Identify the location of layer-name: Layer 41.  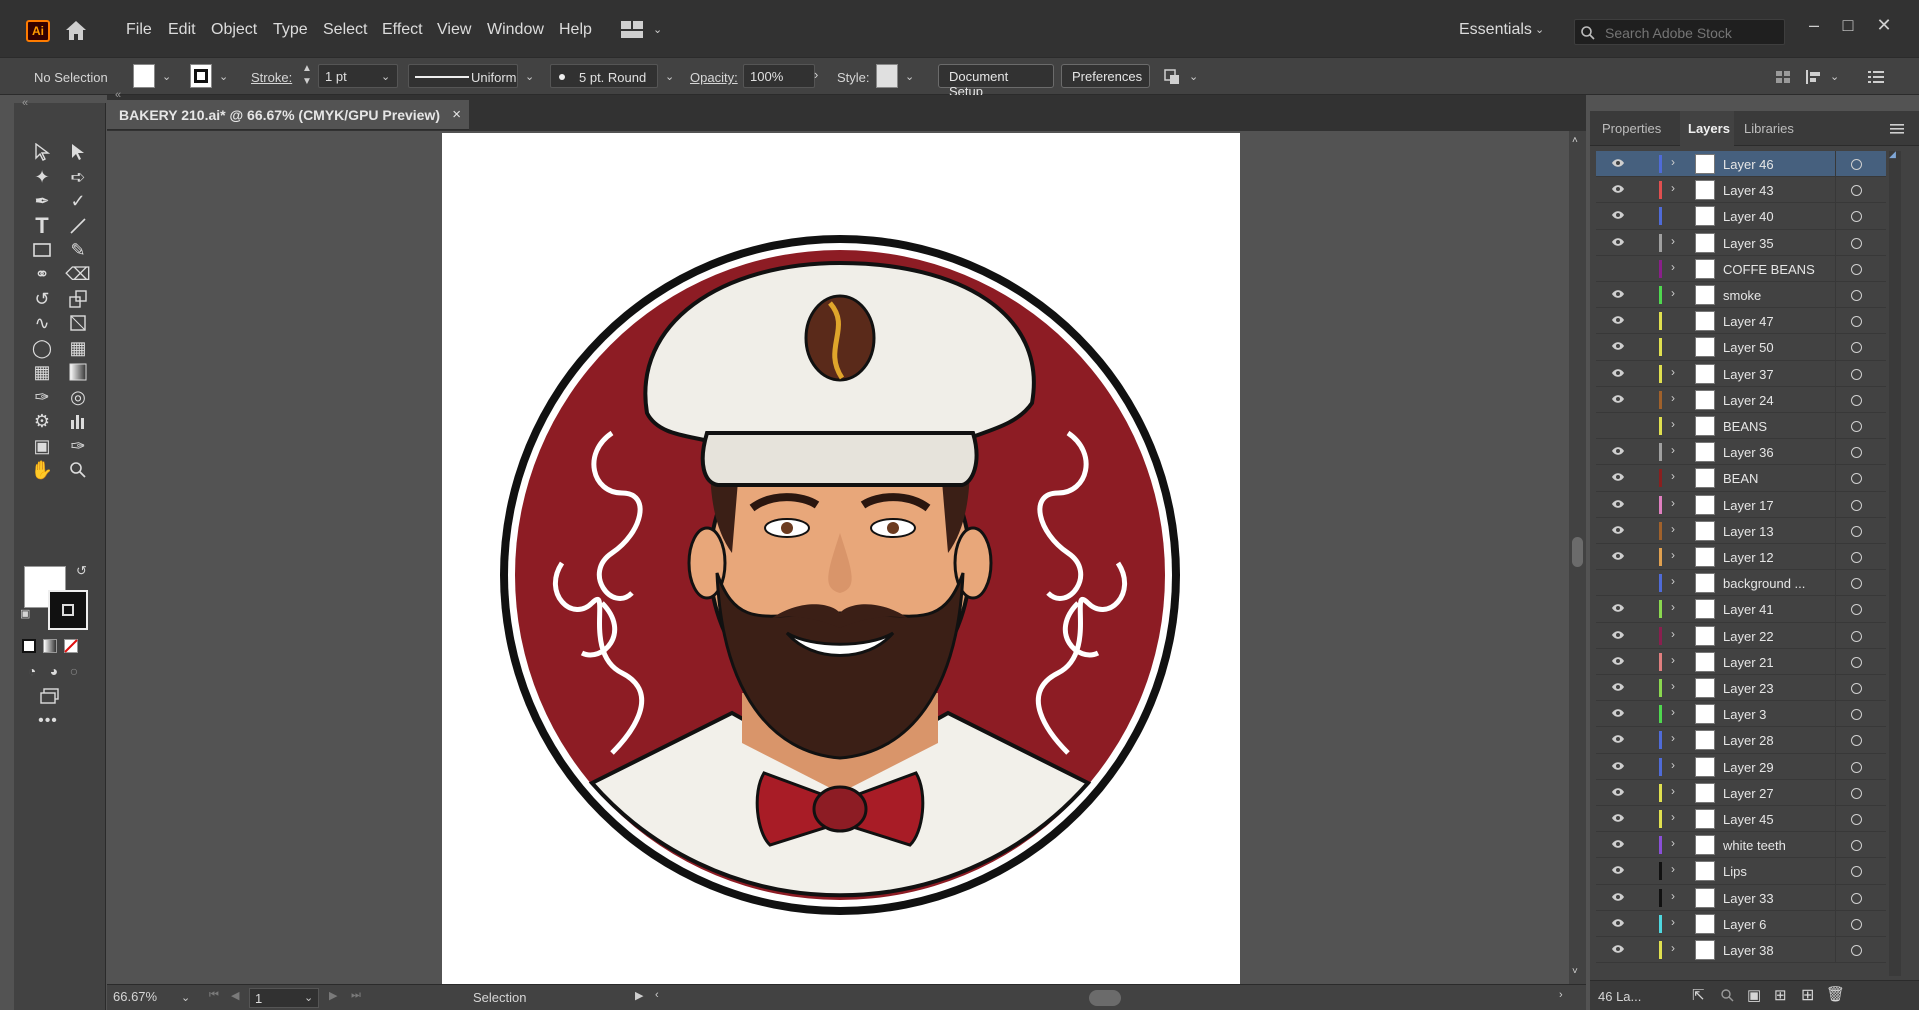
(1748, 609).